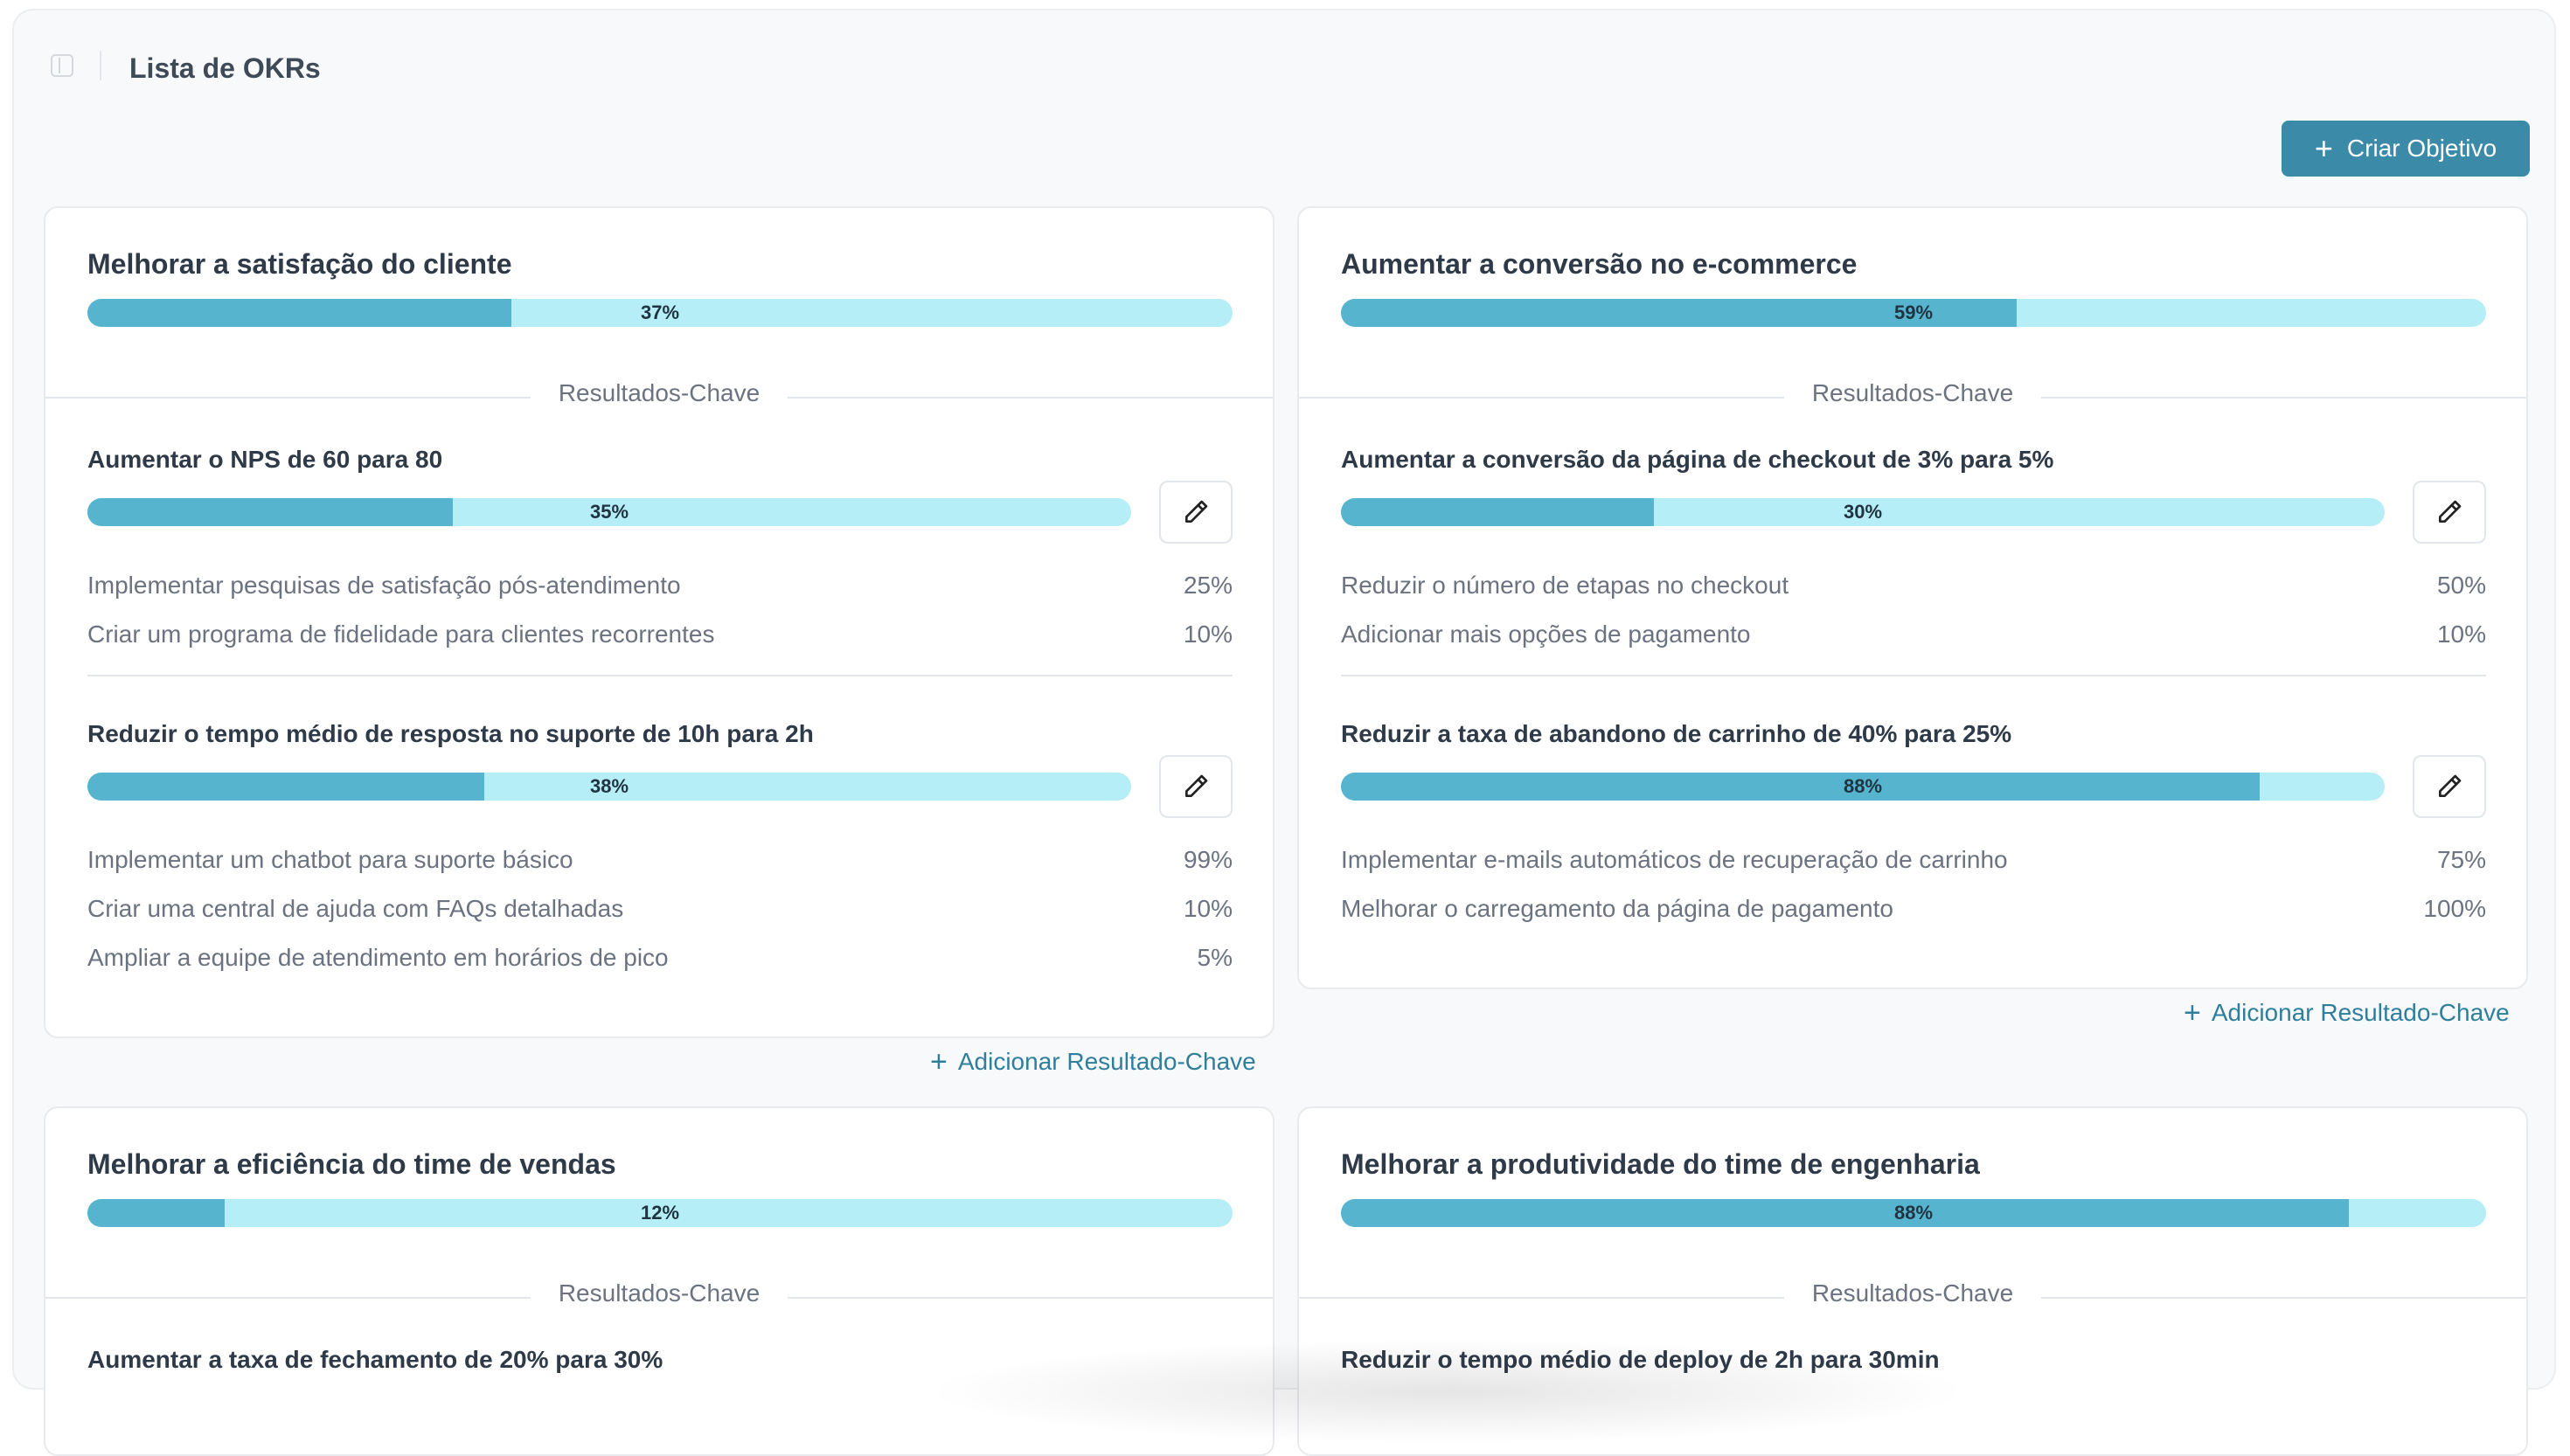 The image size is (2570, 1456). I want to click on progress-label: 30%, so click(1863, 512).